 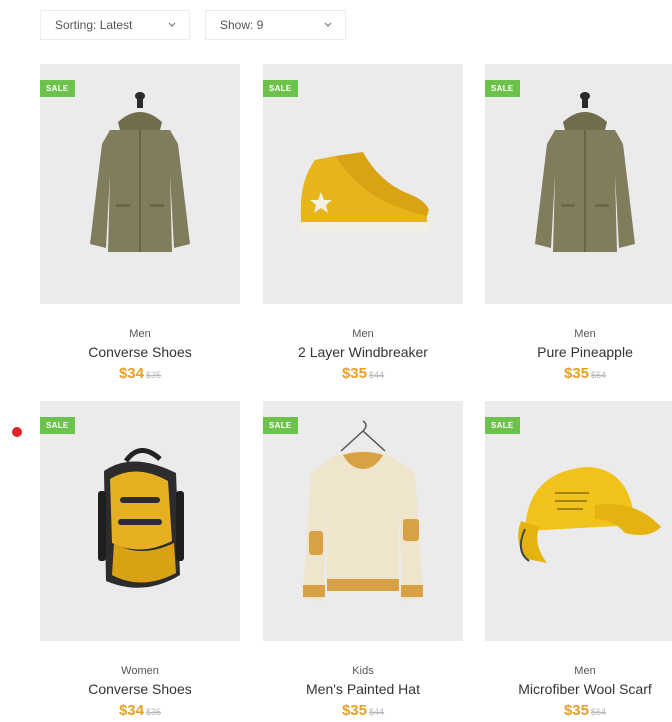 I want to click on product-card: SALE Men Pure Pineapple $35 $64, so click(x=578, y=224).